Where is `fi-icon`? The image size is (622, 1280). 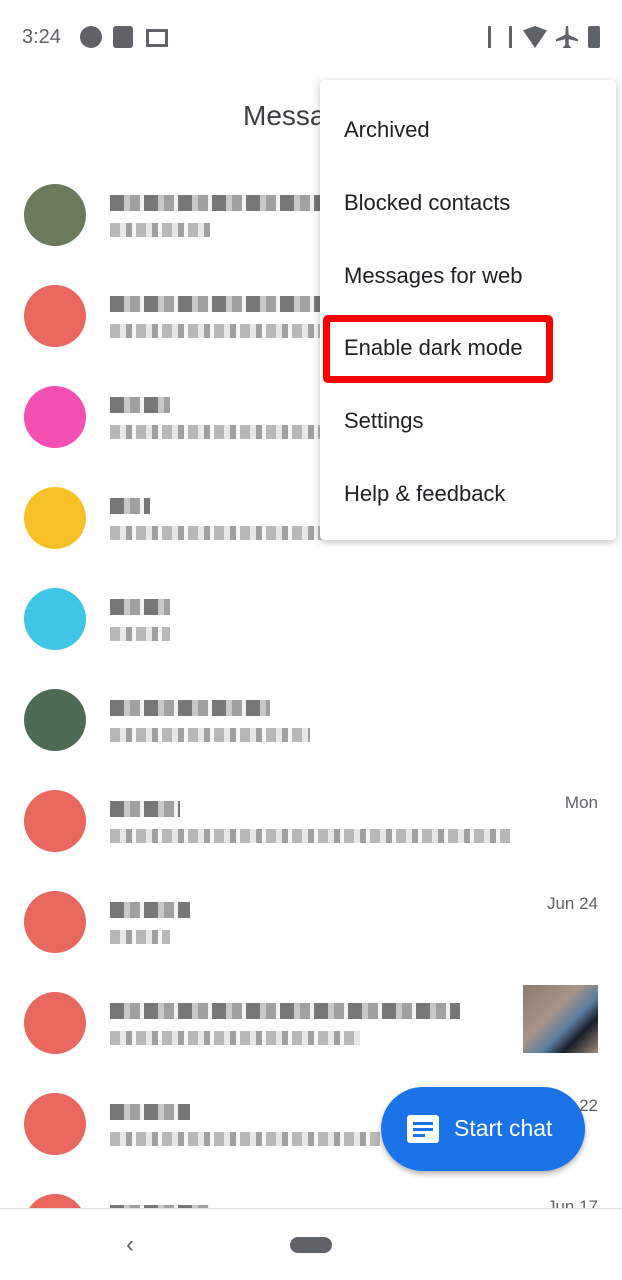
fi-icon is located at coordinates (123, 37).